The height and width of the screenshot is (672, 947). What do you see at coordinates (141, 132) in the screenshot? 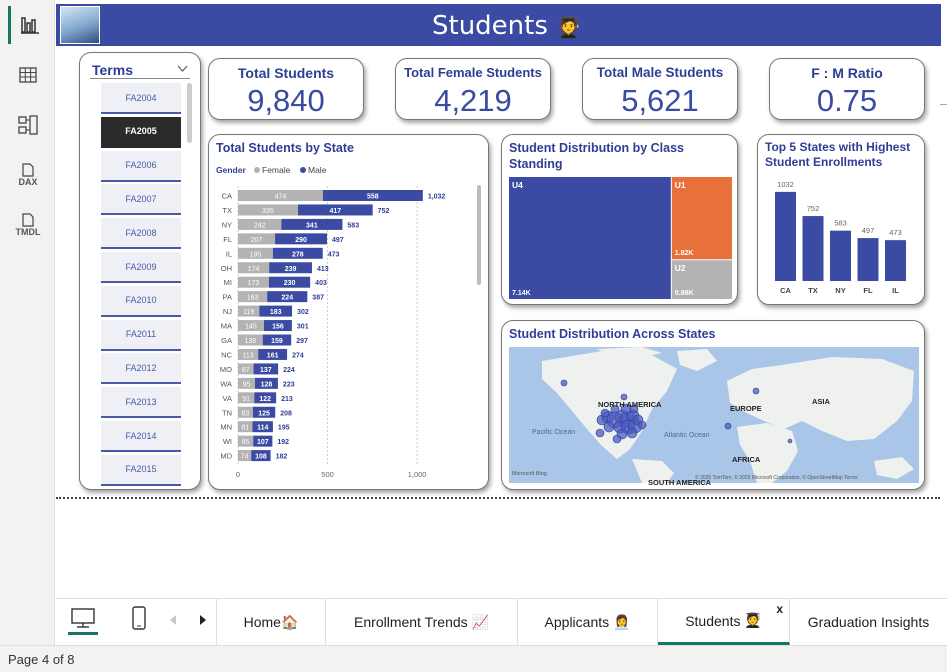
I see `term-option: FA2005` at bounding box center [141, 132].